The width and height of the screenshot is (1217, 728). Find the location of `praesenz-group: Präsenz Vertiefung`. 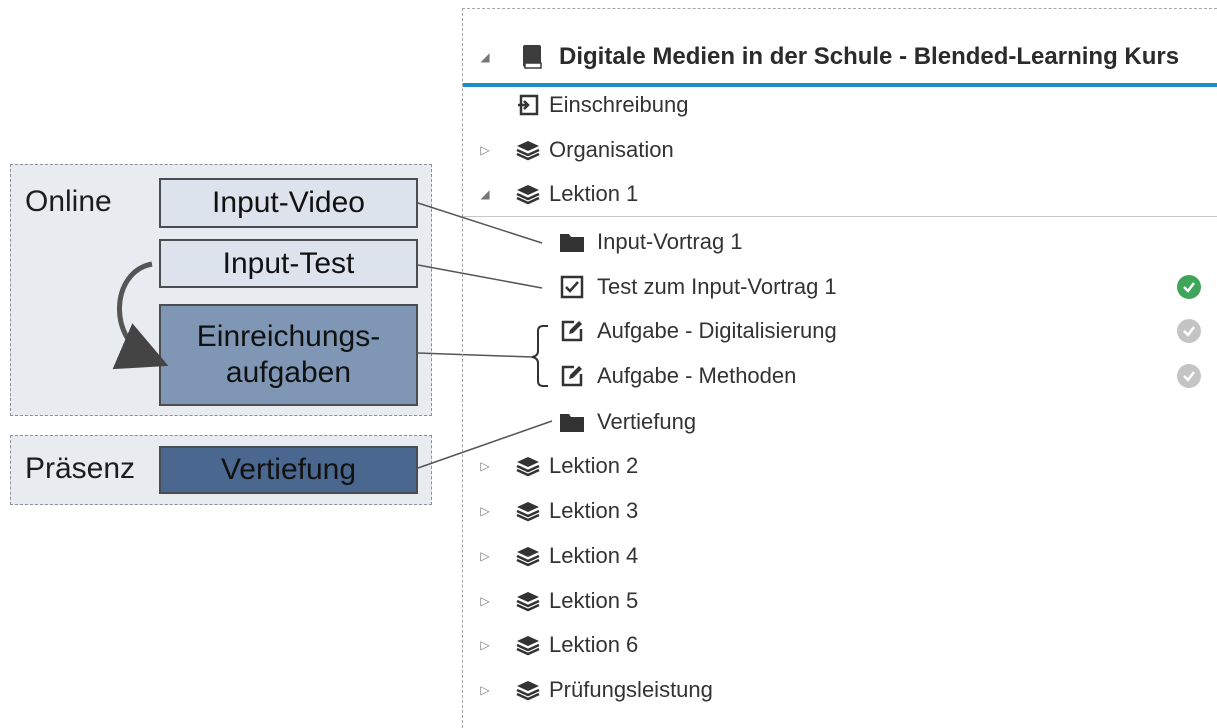

praesenz-group: Präsenz Vertiefung is located at coordinates (221, 470).